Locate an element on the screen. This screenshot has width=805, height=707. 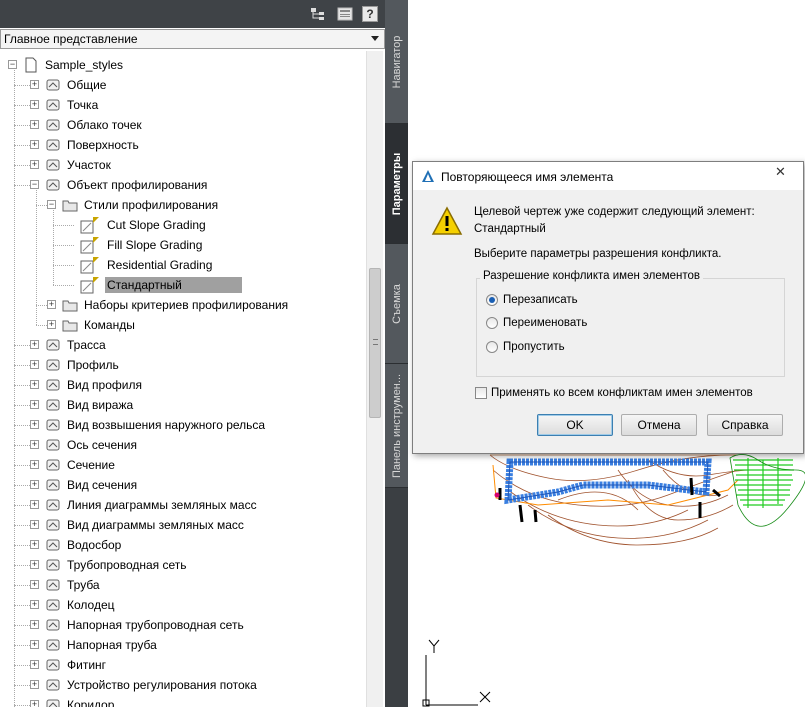
tree-item: Стандартный is located at coordinates (183, 285).